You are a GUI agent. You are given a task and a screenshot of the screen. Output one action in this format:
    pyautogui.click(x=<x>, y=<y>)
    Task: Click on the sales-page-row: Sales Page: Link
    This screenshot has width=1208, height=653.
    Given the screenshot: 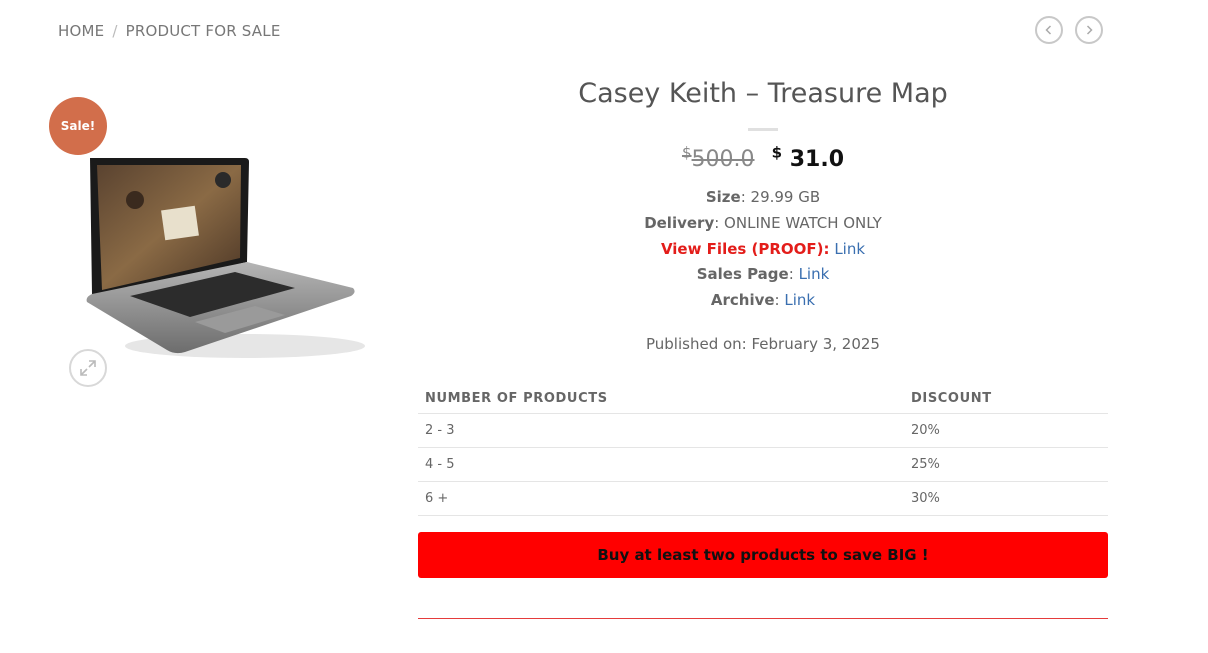 What is the action you would take?
    pyautogui.click(x=763, y=274)
    